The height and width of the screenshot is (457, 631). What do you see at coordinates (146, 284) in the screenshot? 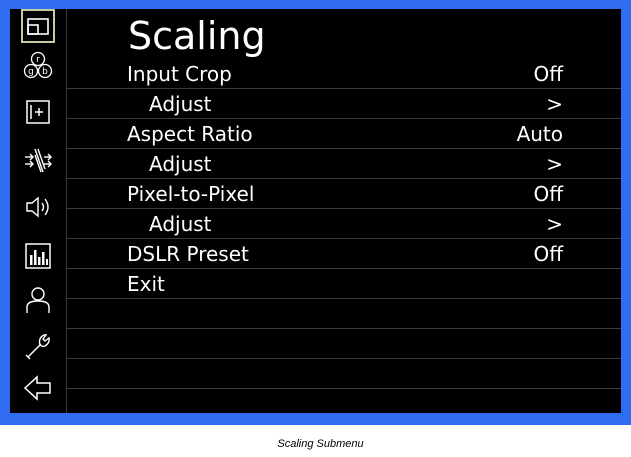
I see `menu-row-label: Exit` at bounding box center [146, 284].